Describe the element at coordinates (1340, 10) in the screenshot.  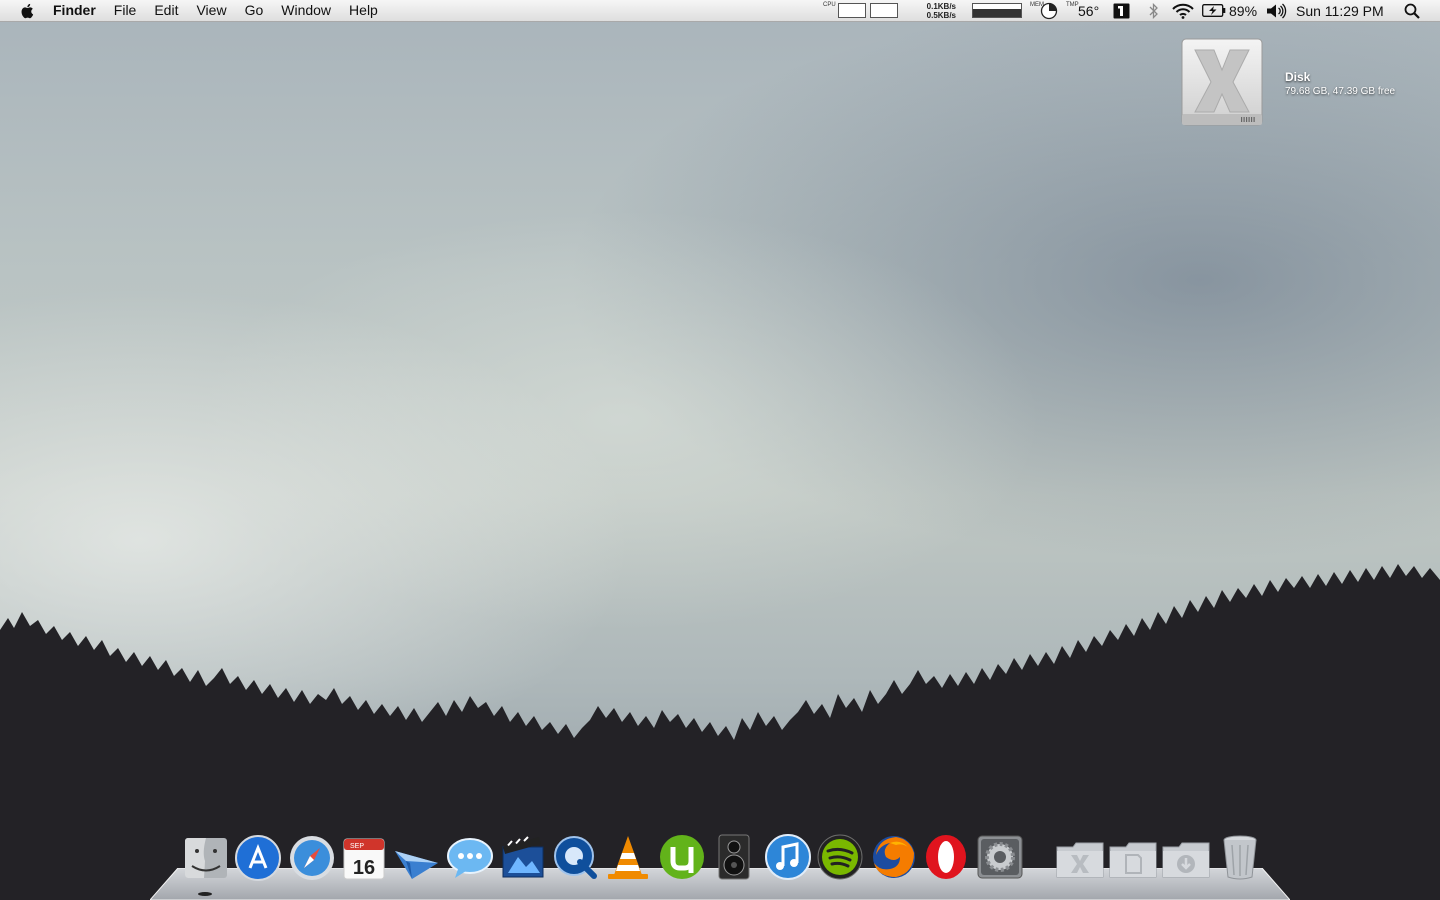
I see `menubar-clock: Sun 11:29 PM` at that location.